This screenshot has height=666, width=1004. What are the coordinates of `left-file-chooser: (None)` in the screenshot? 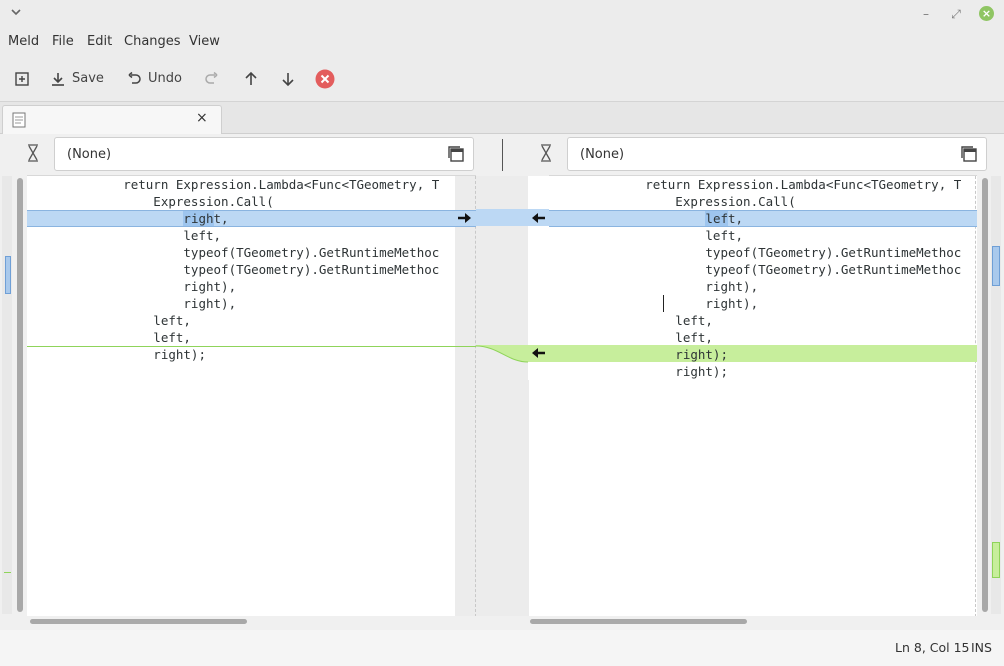 It's located at (264, 154).